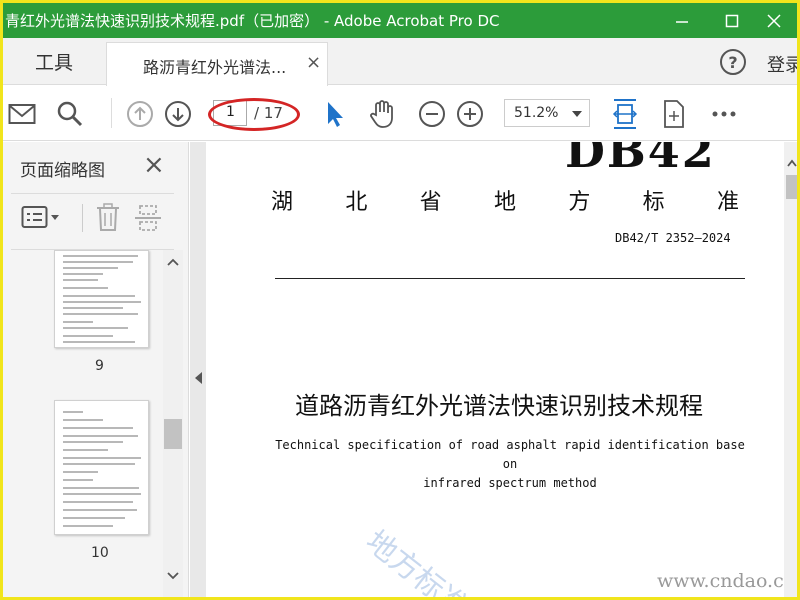 Image resolution: width=800 pixels, height=600 pixels. I want to click on en-title-line: infrared spectrum method, so click(510, 483).